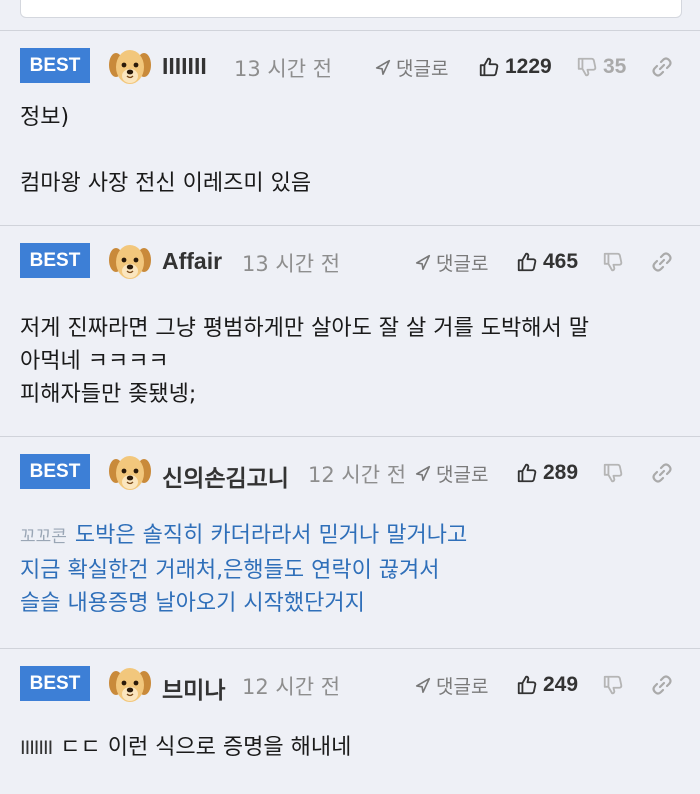  I want to click on comment-header: BEST 브미나 12 시간 전 댓글로 249, so click(353, 685).